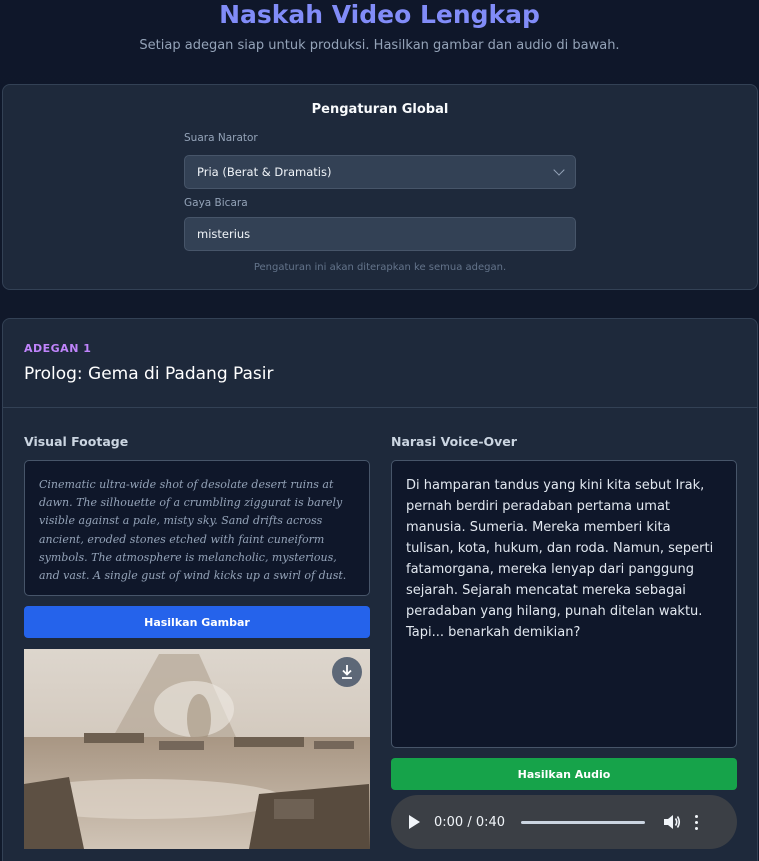 This screenshot has height=861, width=759. I want to click on audio-time: 0:00 / 0:40, so click(470, 822).